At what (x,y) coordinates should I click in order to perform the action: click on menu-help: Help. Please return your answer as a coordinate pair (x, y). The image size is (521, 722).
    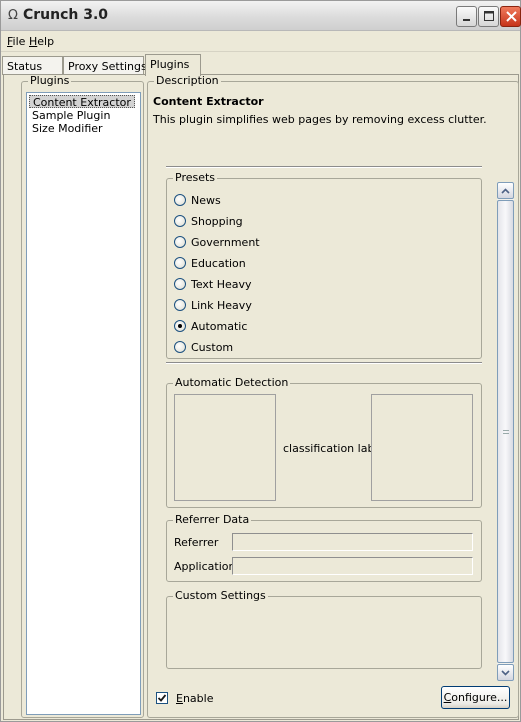
    Looking at the image, I should click on (41, 41).